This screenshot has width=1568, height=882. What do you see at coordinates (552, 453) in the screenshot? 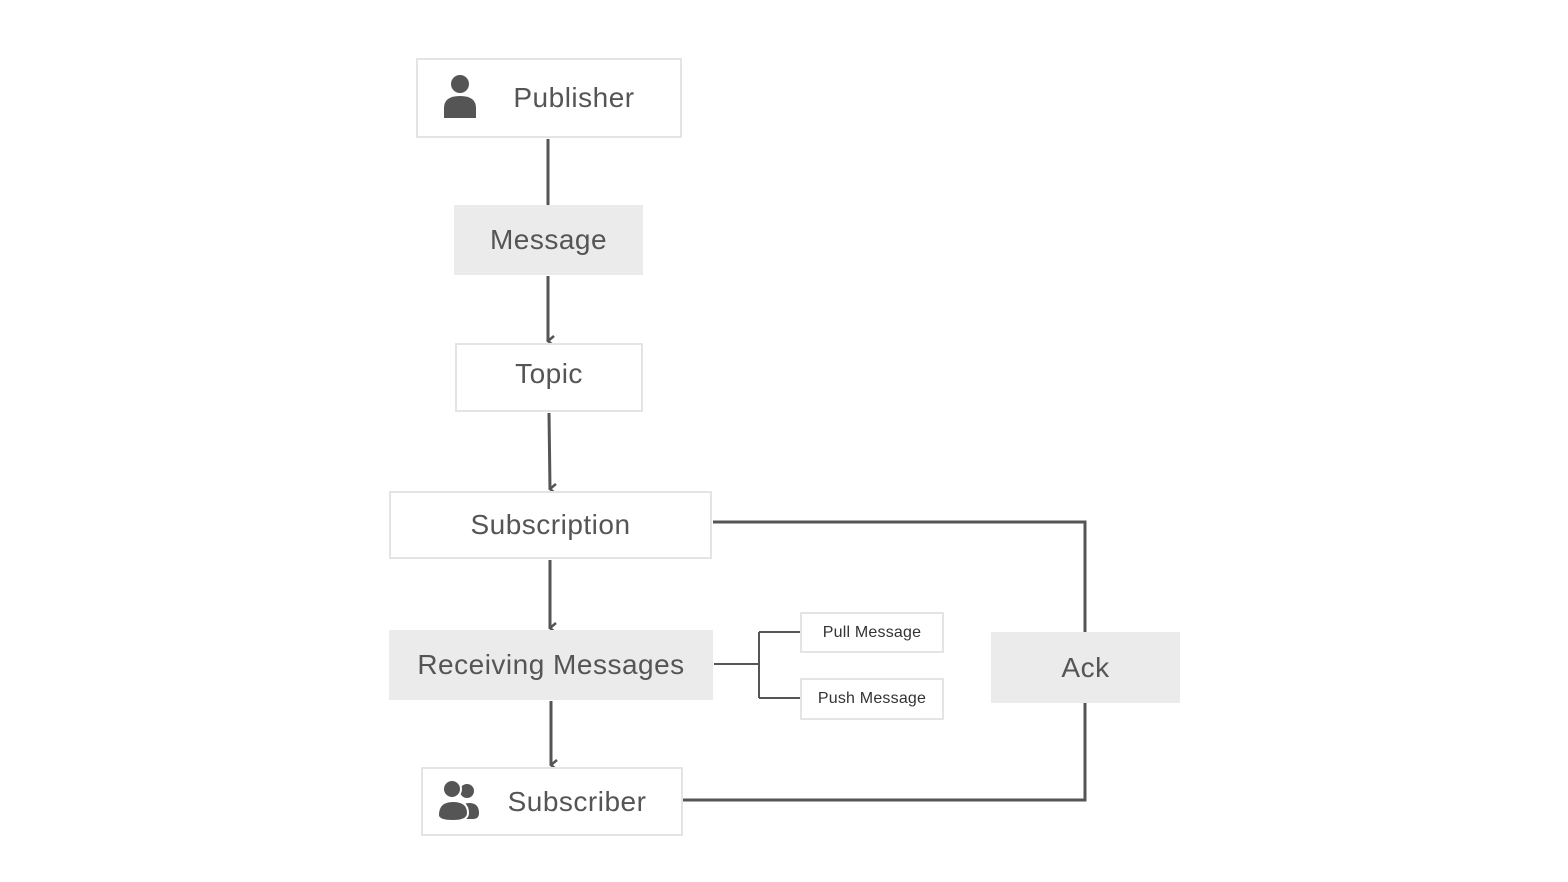
I see `edge-topic-subscription` at bounding box center [552, 453].